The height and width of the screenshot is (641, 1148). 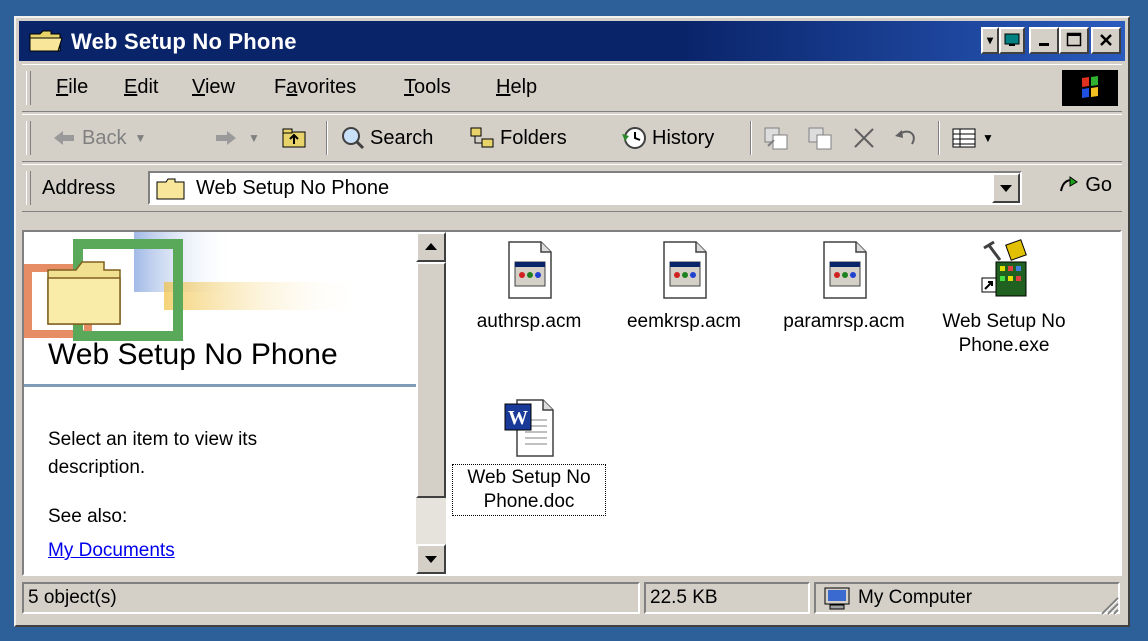 What do you see at coordinates (64, 138) in the screenshot?
I see `back-arrow-icon` at bounding box center [64, 138].